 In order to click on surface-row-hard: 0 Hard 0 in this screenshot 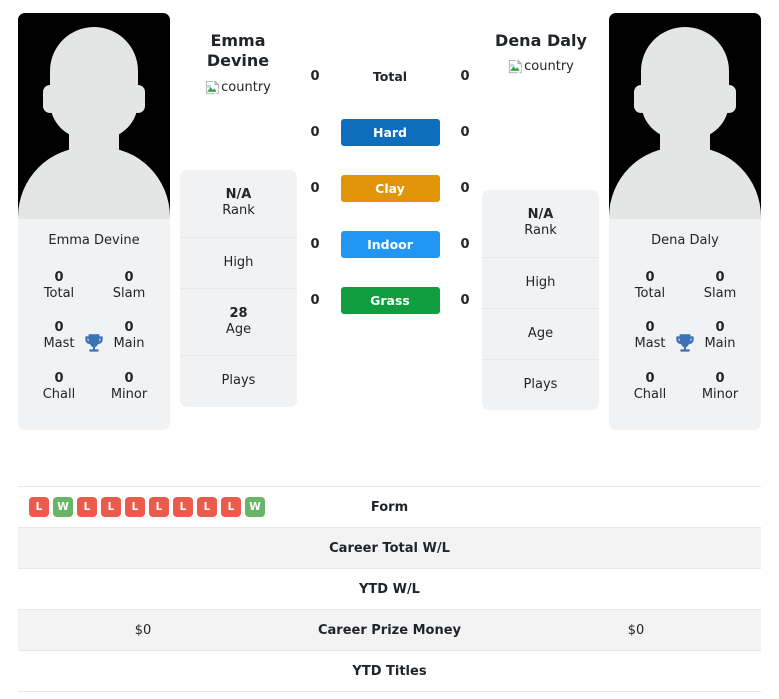, I will do `click(390, 132)`.